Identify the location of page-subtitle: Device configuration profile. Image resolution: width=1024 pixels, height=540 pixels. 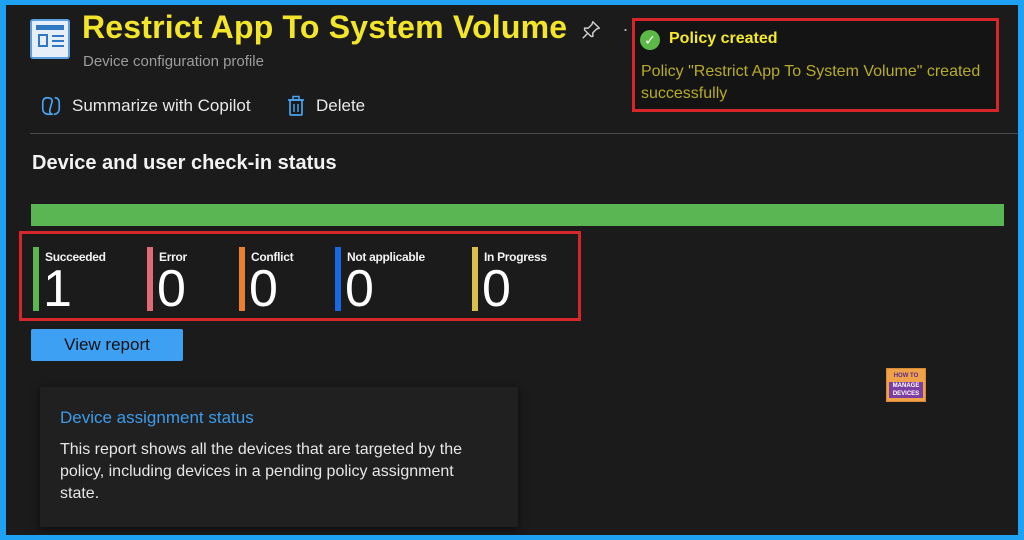
(173, 61).